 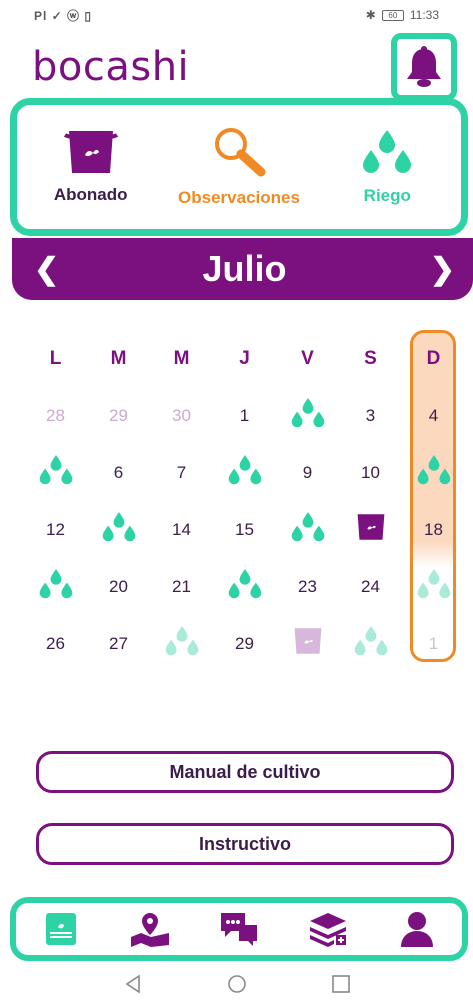 What do you see at coordinates (133, 986) in the screenshot?
I see `back-triangle-icon` at bounding box center [133, 986].